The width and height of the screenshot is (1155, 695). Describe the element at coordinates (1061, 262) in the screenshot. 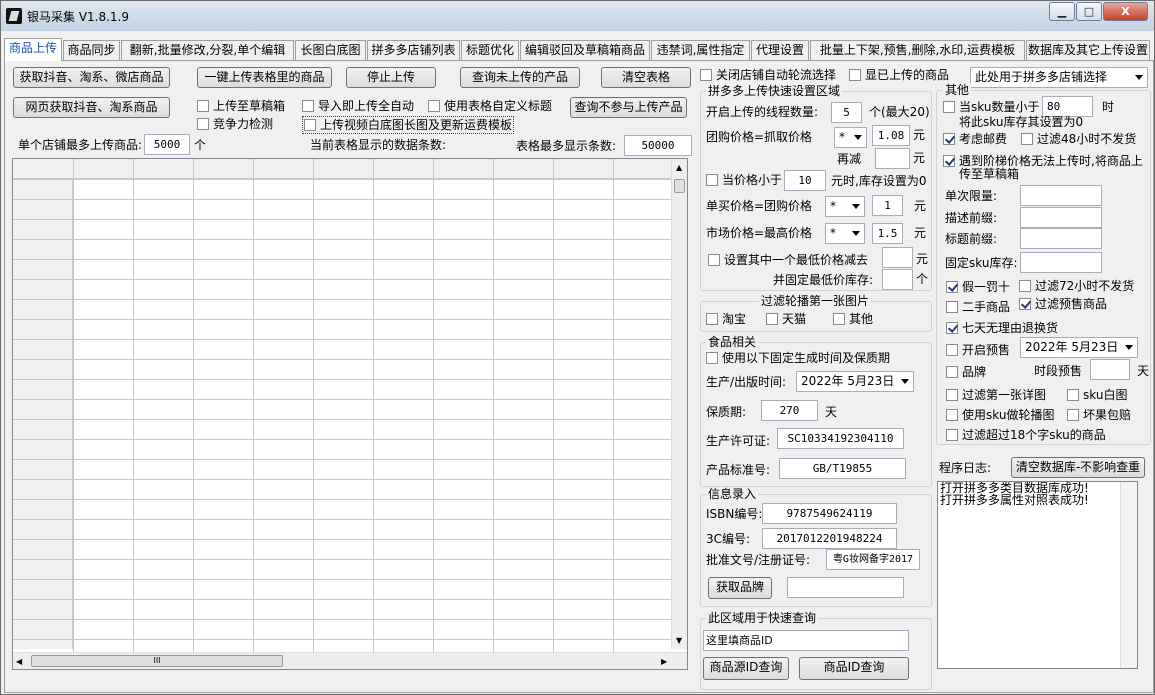

I see `fixed-sku-stock-input` at that location.